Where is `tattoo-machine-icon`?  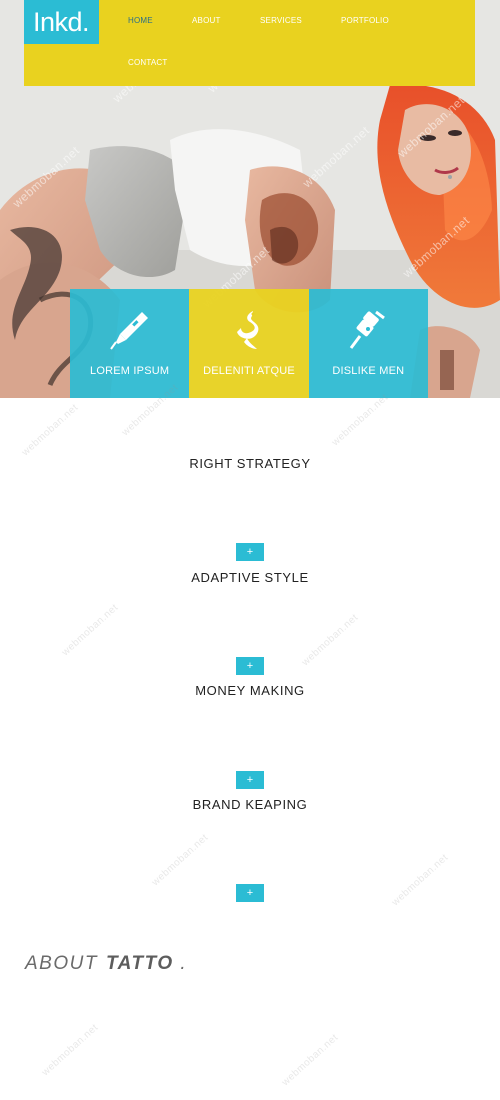 tattoo-machine-icon is located at coordinates (368, 329).